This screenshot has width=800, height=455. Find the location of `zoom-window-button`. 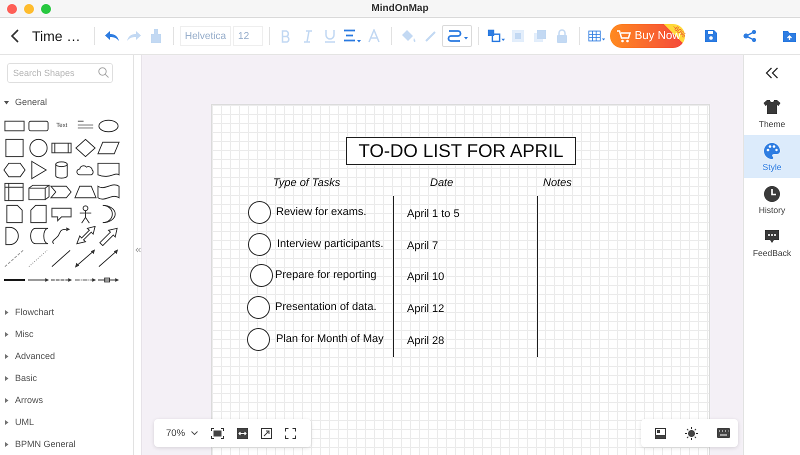

zoom-window-button is located at coordinates (46, 9).